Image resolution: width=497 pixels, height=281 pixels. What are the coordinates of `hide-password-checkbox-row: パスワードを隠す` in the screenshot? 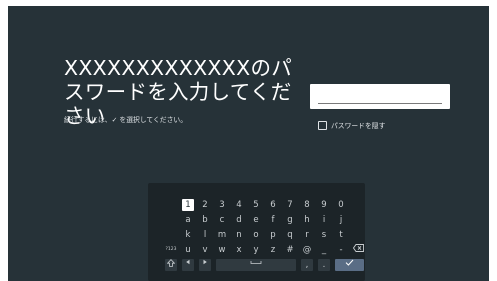 It's located at (351, 125).